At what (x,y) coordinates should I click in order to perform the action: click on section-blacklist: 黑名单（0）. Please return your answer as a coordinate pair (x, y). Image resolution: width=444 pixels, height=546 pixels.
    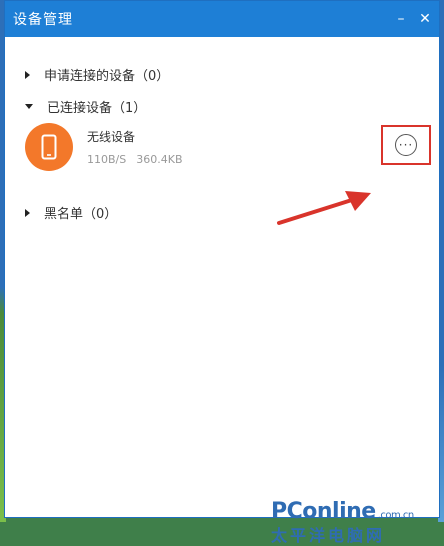
    Looking at the image, I should click on (71, 212).